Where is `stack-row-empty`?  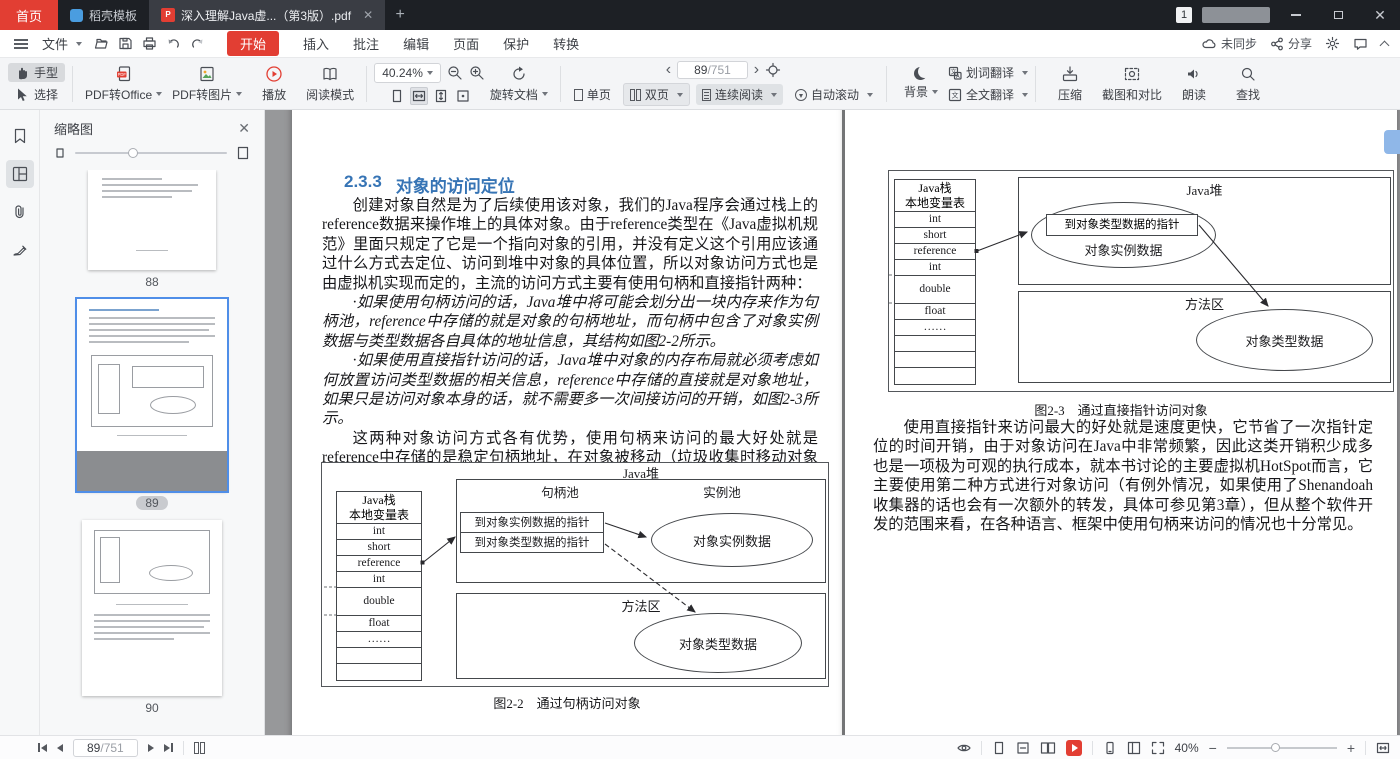 stack-row-empty is located at coordinates (935, 344).